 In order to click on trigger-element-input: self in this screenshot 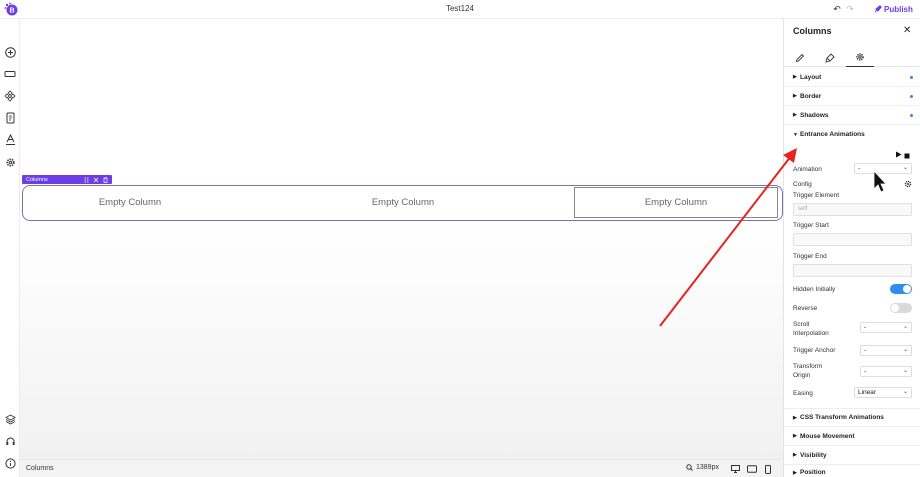, I will do `click(852, 209)`.